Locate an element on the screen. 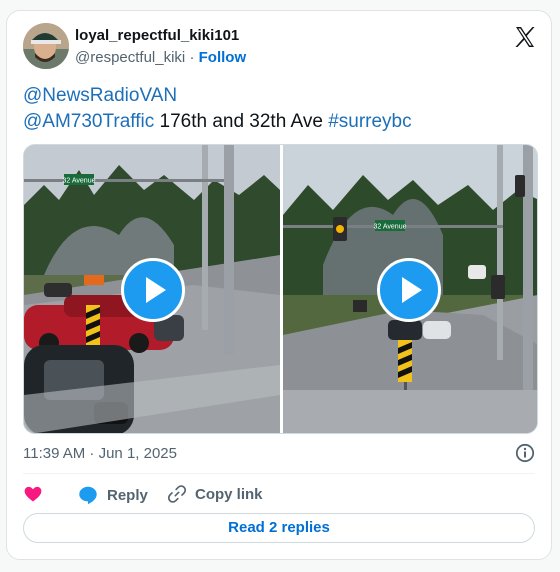 The width and height of the screenshot is (560, 572). x-logo-icon is located at coordinates (525, 37).